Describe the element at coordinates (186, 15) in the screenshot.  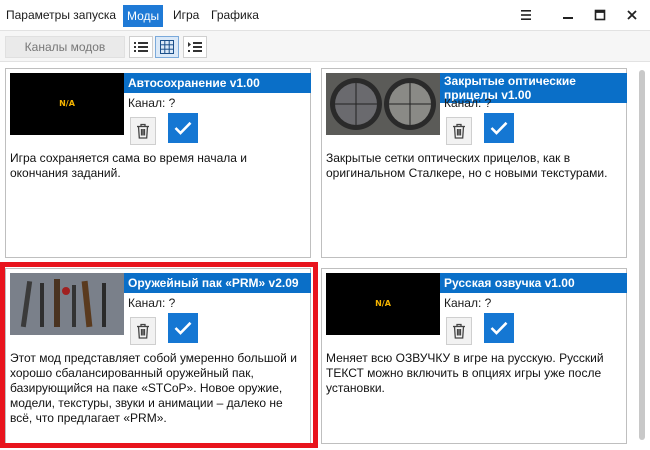
I see `tab-game: Игра` at that location.